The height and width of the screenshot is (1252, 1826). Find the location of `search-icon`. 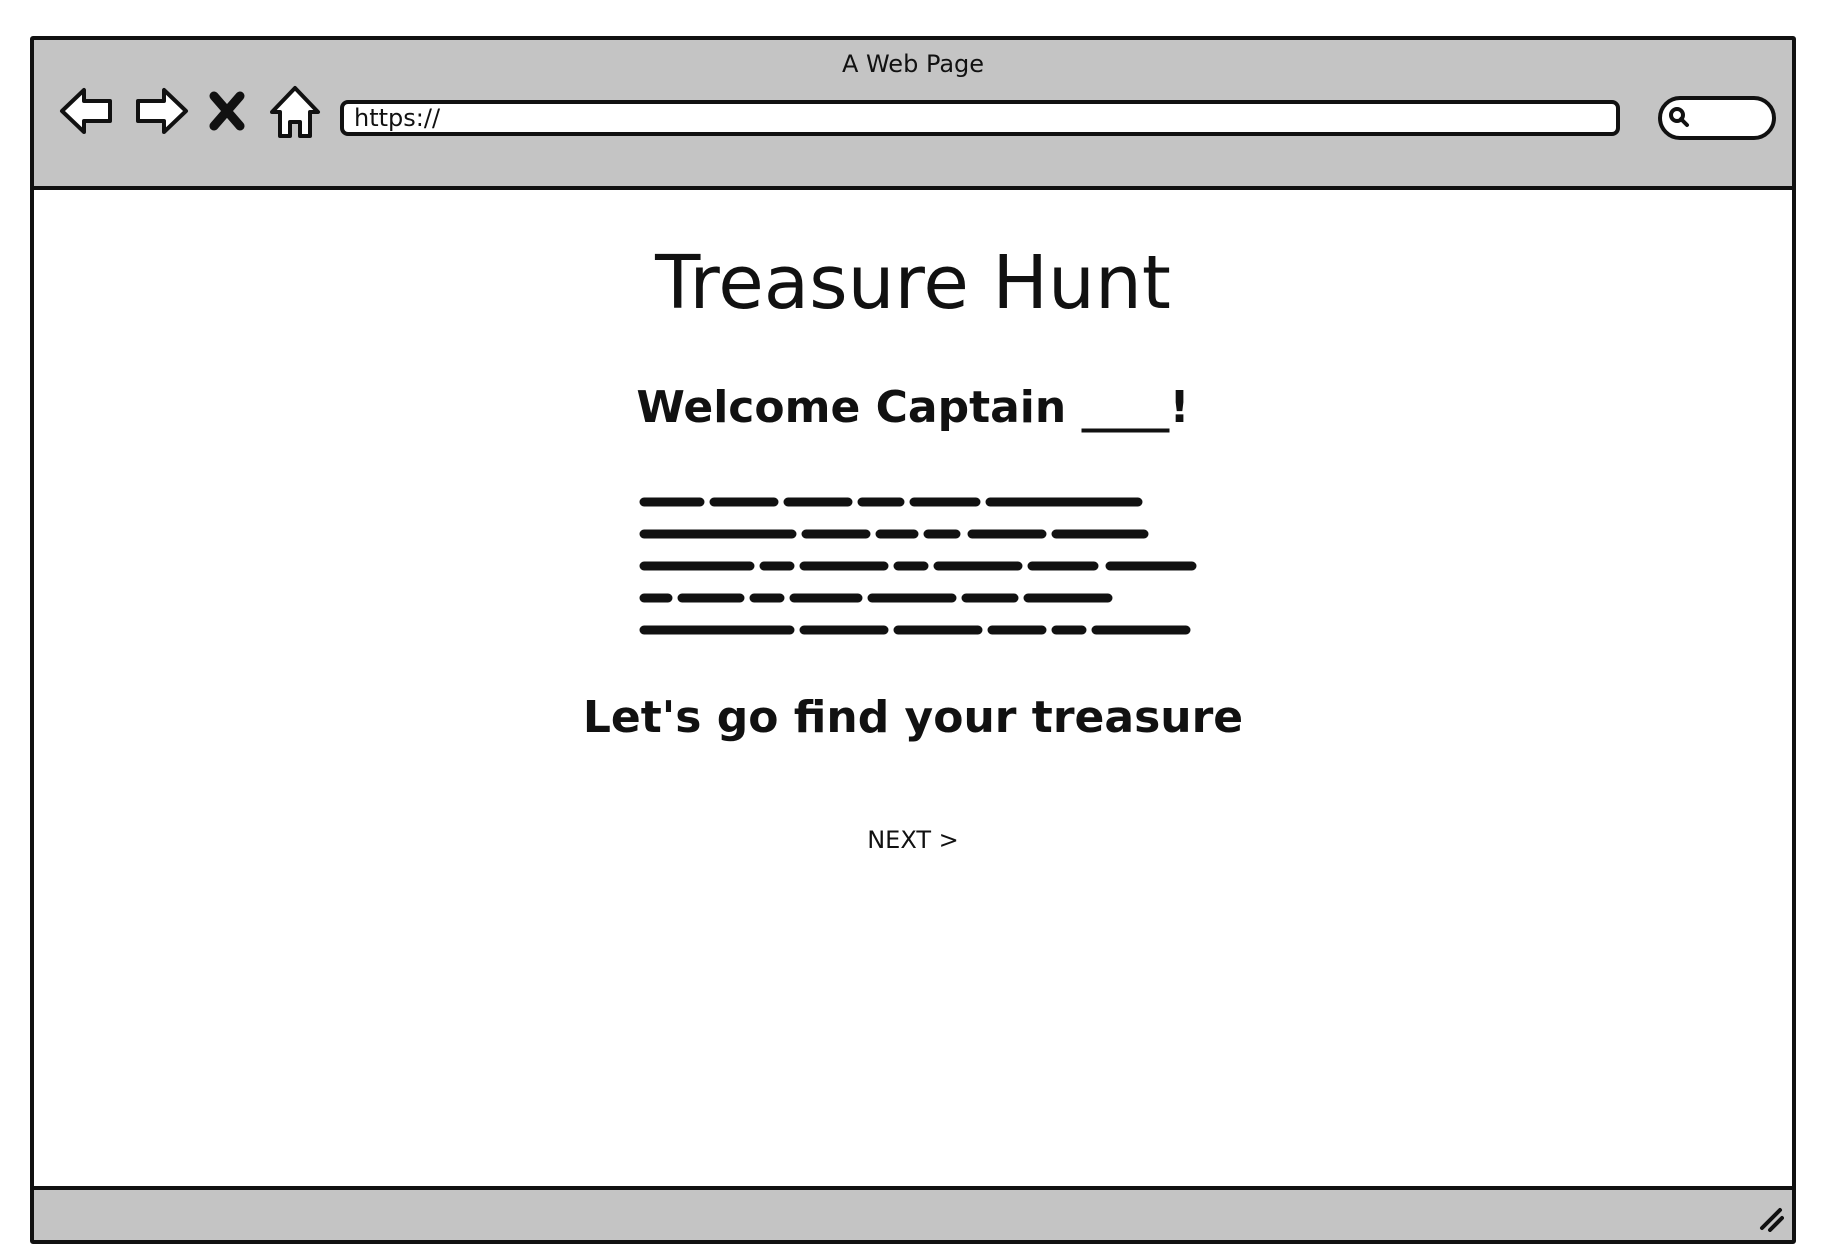

search-icon is located at coordinates (1679, 117).